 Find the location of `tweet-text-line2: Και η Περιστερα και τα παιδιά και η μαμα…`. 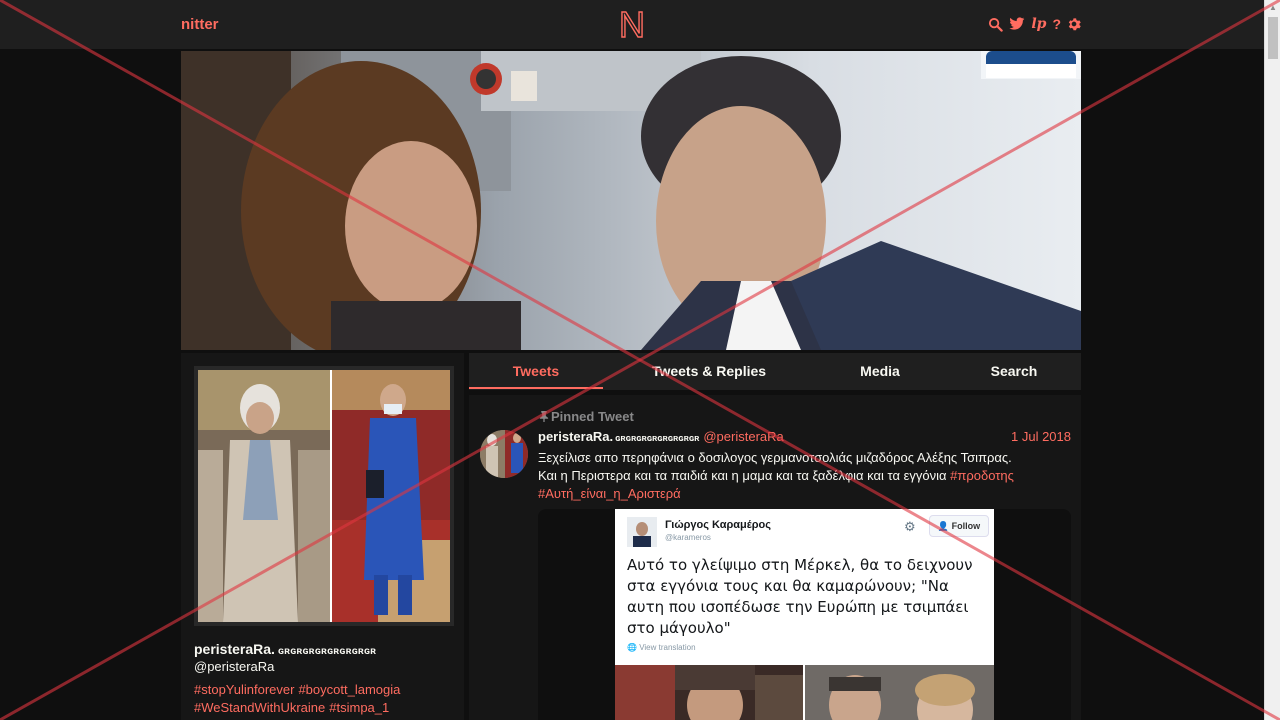

tweet-text-line2: Και η Περιστερα και τα παιδιά και η μαμα… is located at coordinates (744, 475).